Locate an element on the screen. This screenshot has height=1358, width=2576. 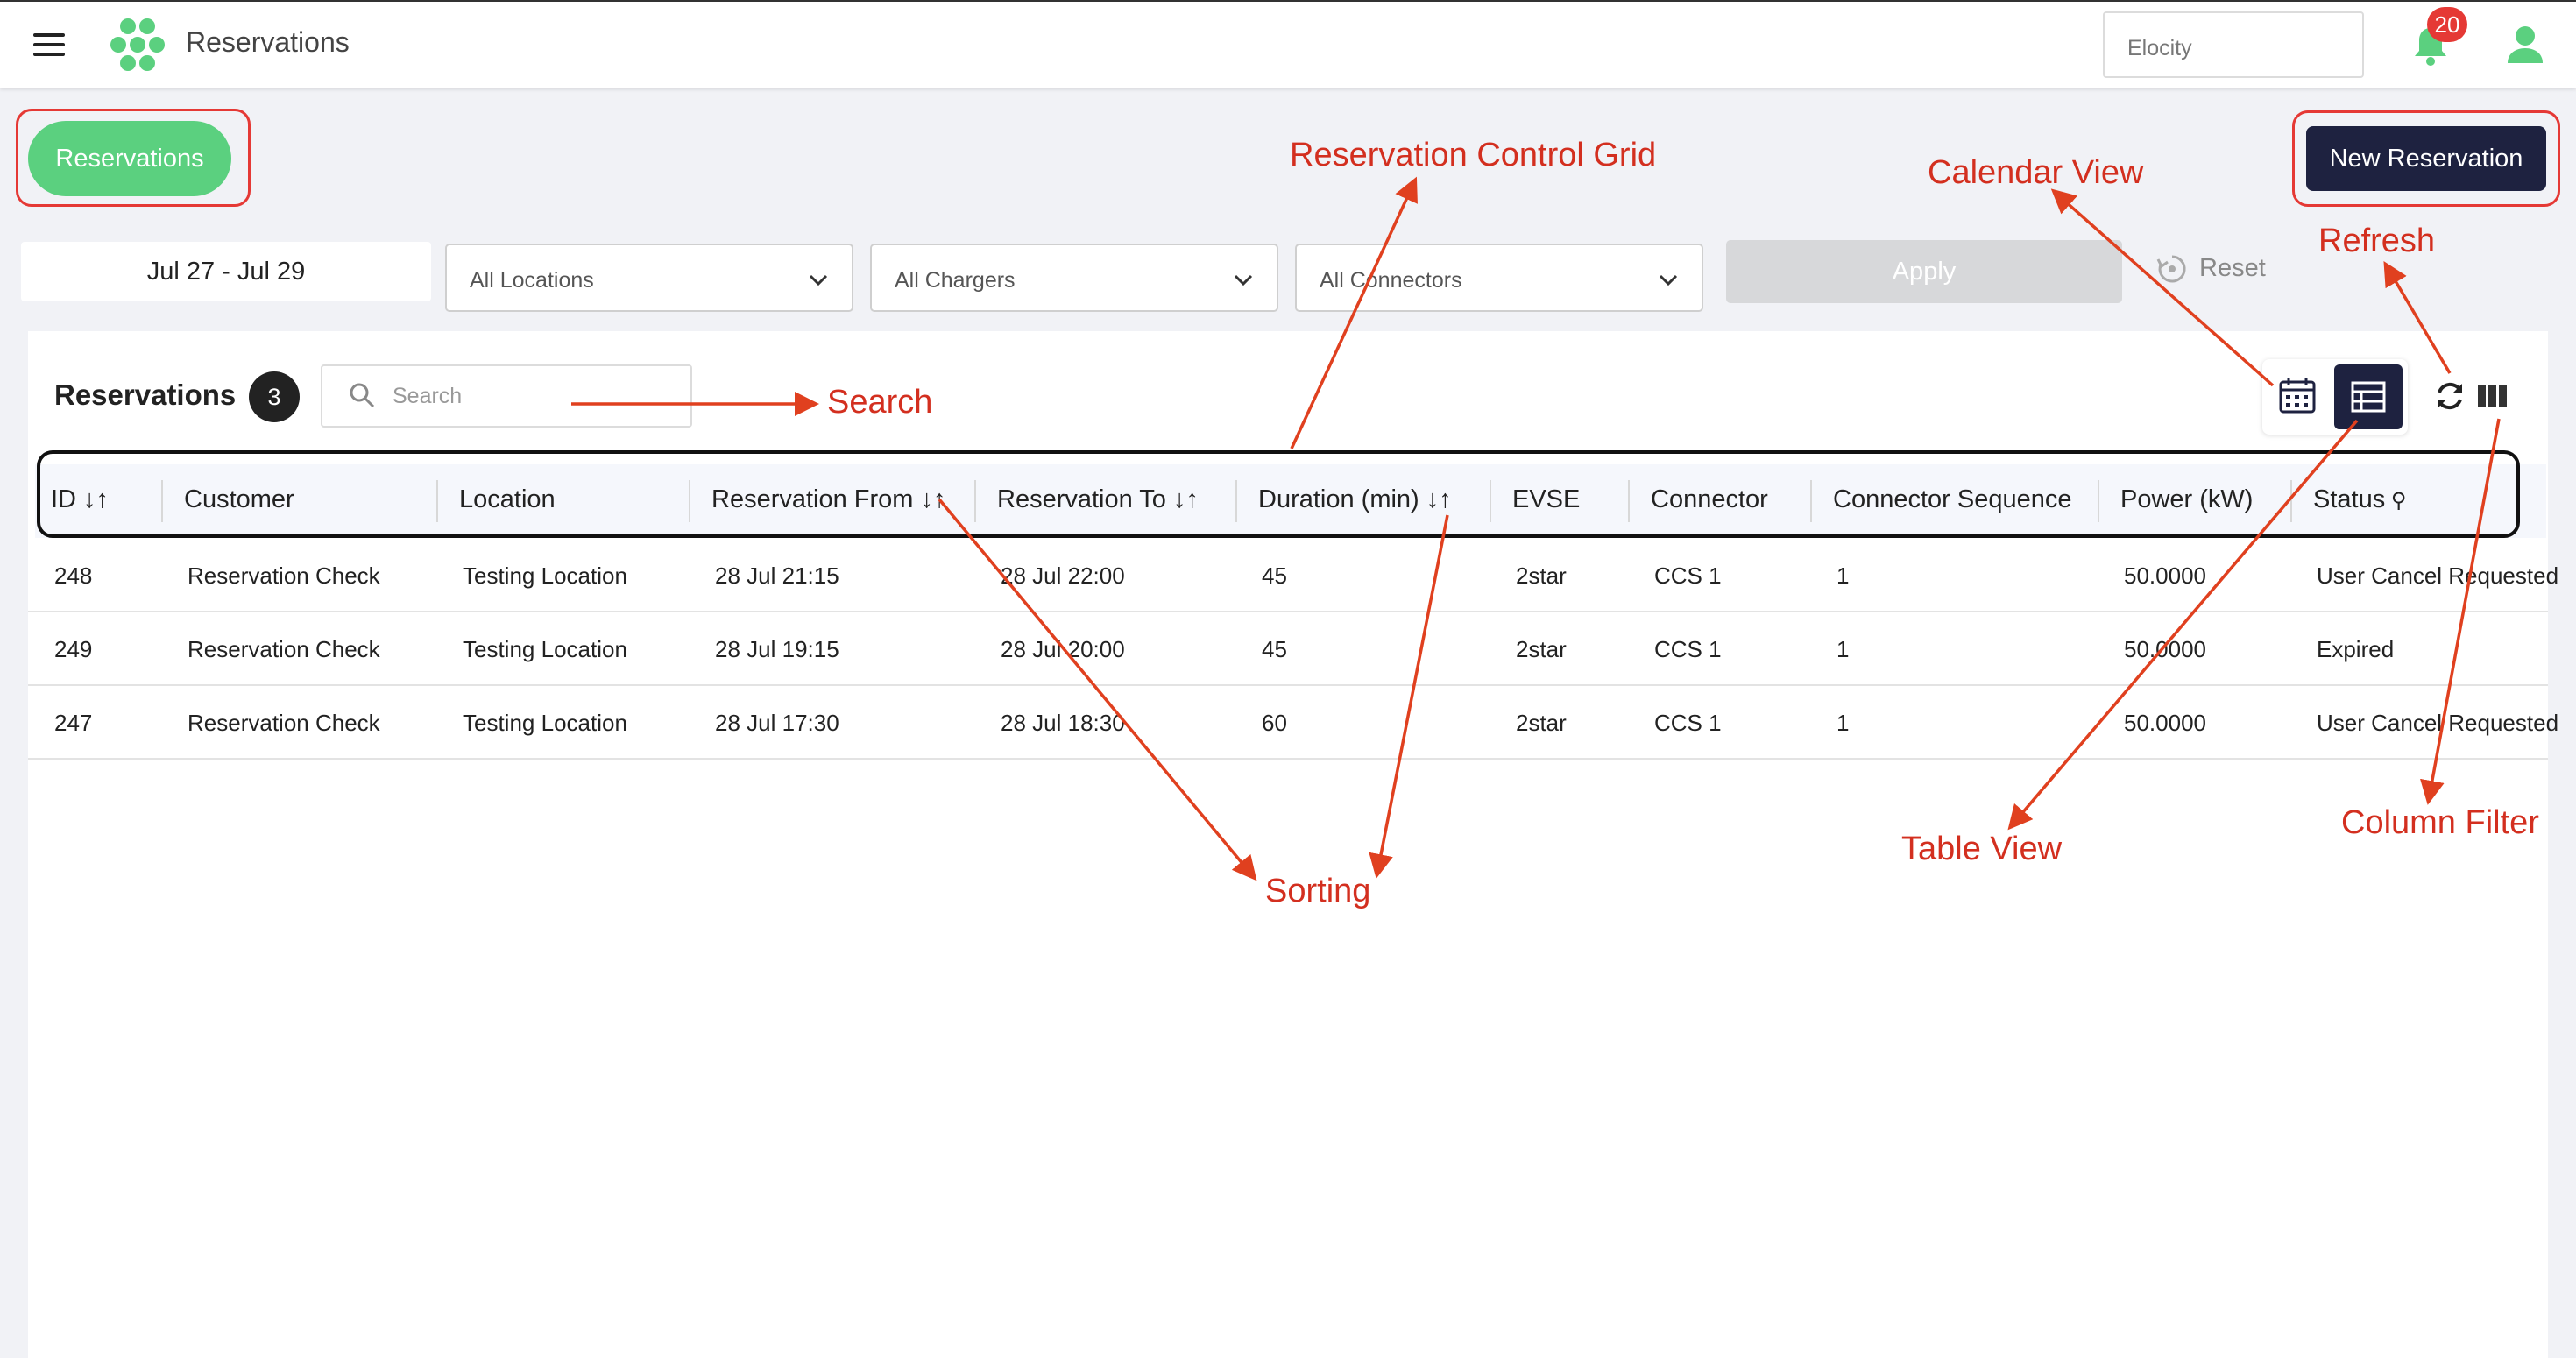
calendar-view-icon is located at coordinates (2297, 396).